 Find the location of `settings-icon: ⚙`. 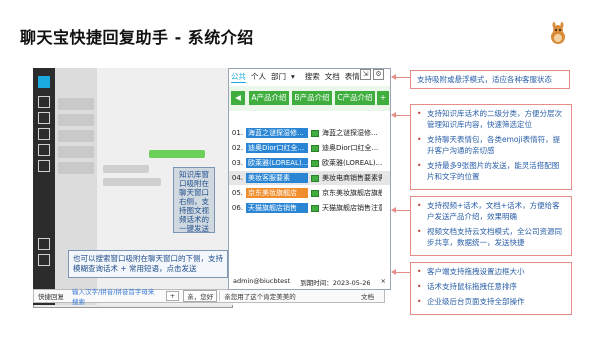

settings-icon: ⚙ is located at coordinates (378, 74).